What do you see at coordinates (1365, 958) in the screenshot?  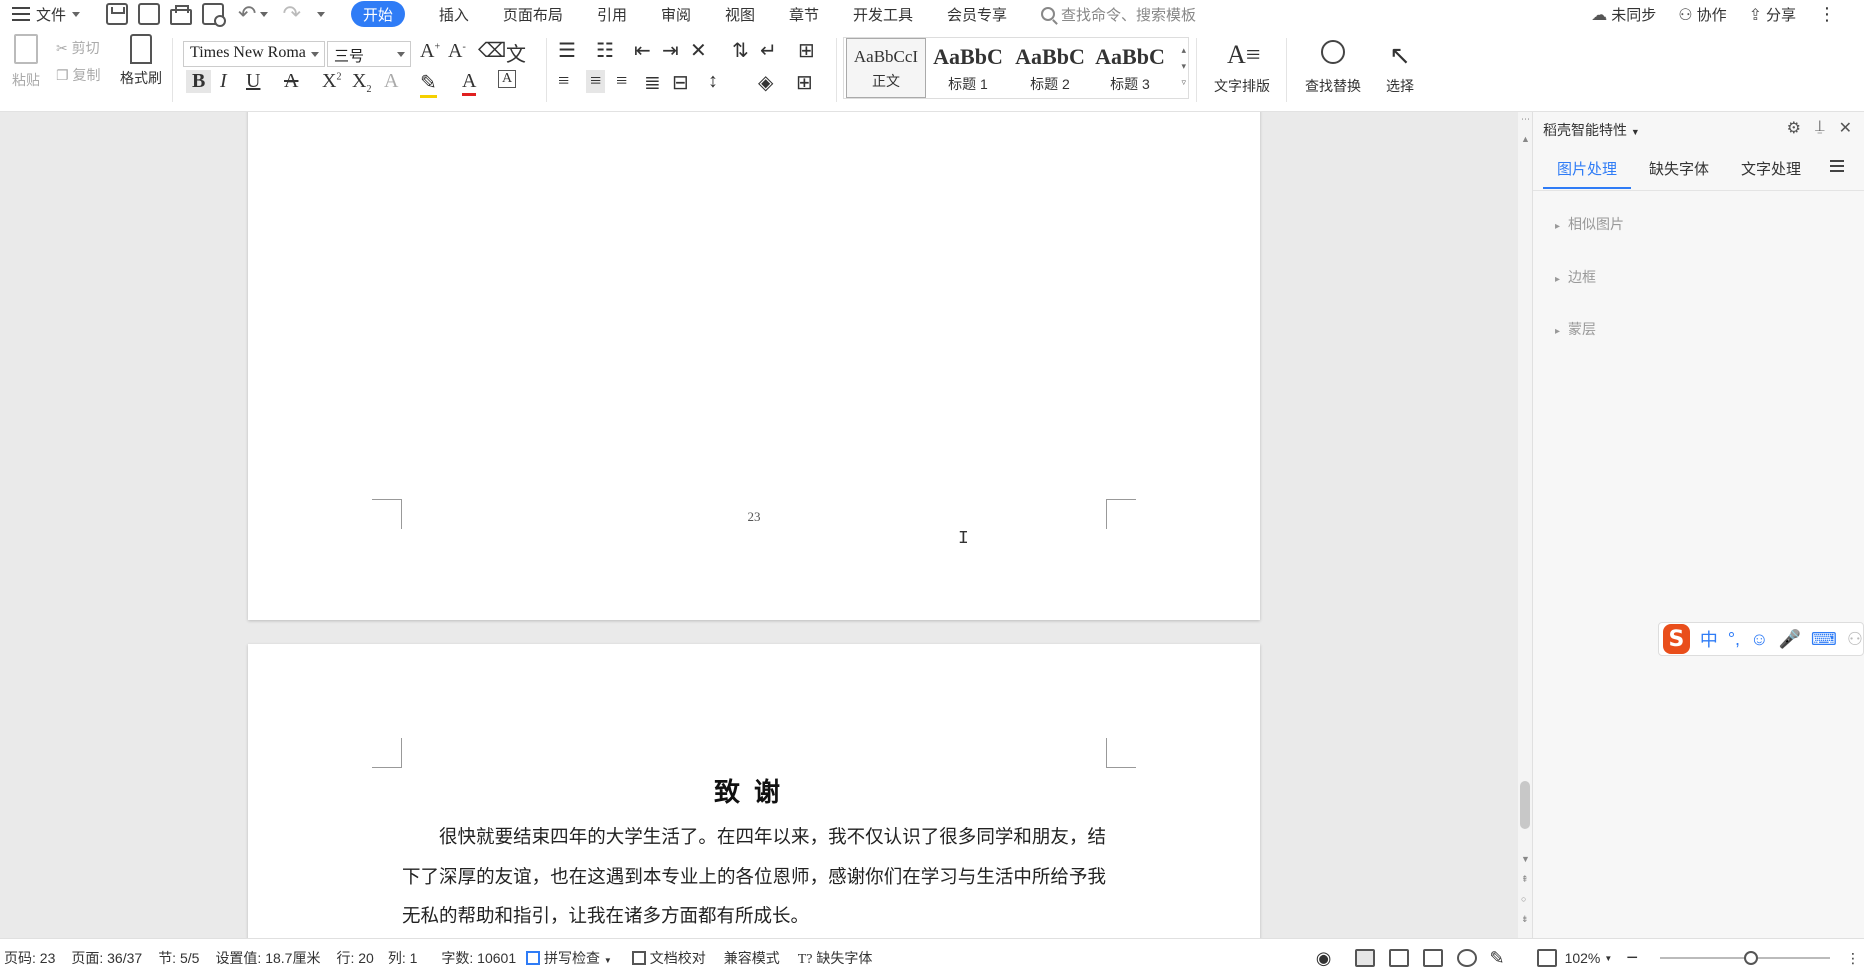 I see `page-view-icon` at bounding box center [1365, 958].